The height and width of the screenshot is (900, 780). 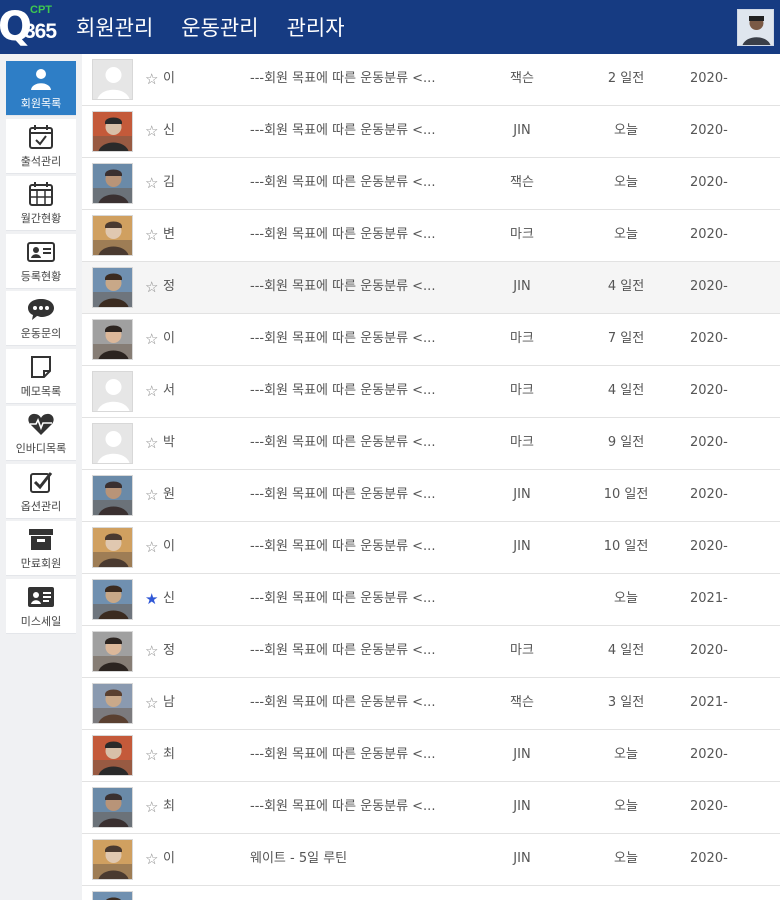 I want to click on member-name: 정, so click(x=169, y=286).